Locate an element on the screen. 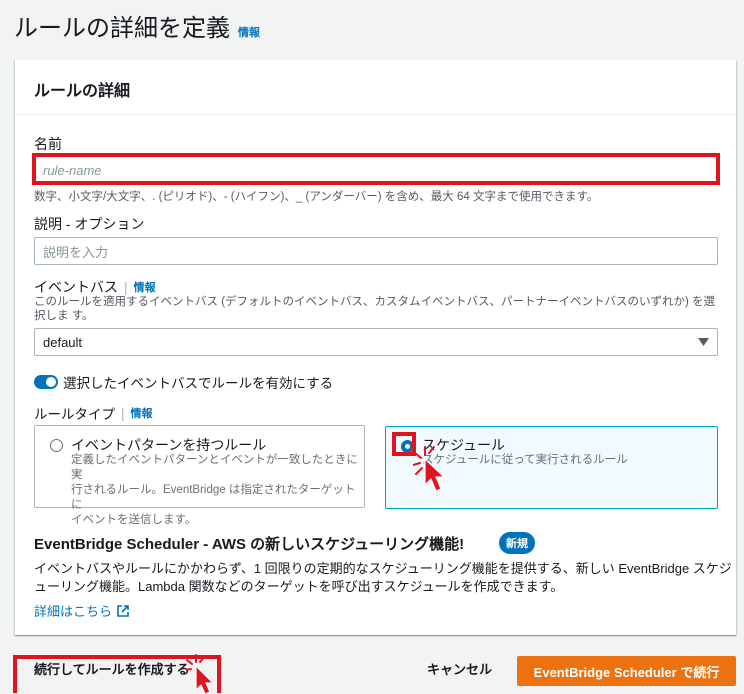 This screenshot has height=694, width=744. event-bus-label-row: イベントバス | 情報 is located at coordinates (95, 287).